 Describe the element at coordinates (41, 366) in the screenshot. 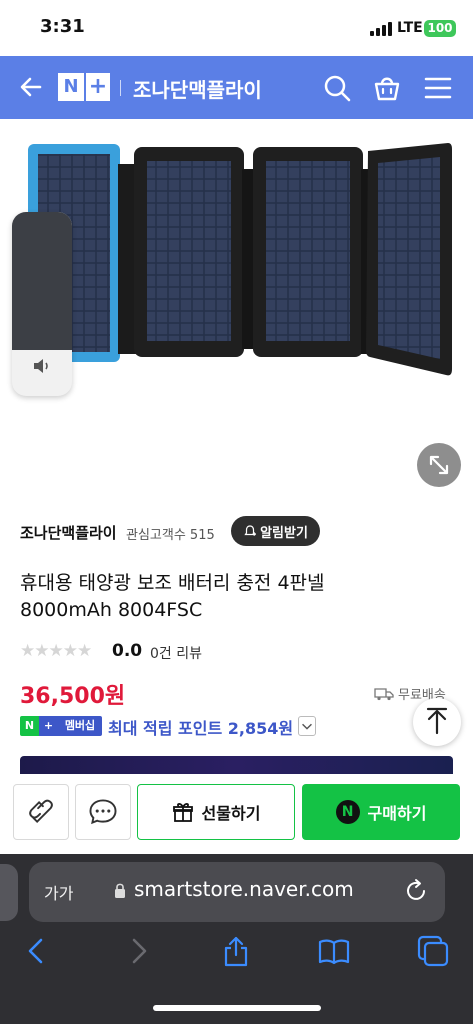

I see `speaker-icon` at that location.